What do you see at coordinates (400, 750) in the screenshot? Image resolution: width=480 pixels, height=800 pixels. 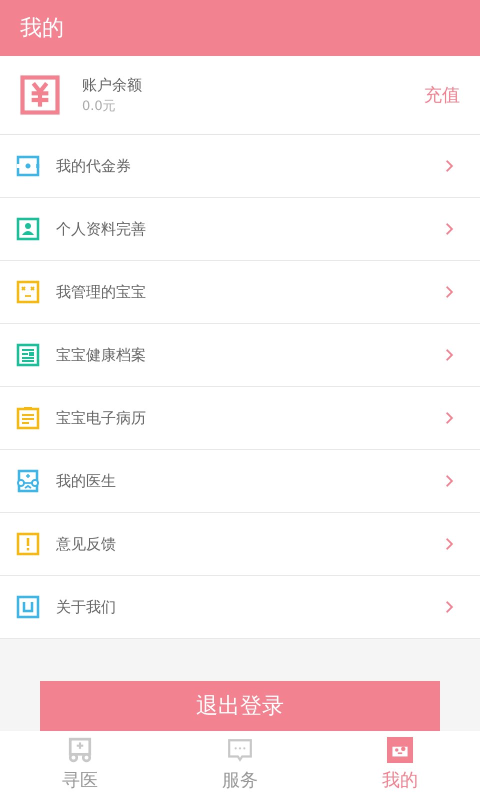 I see `robot-face-icon` at bounding box center [400, 750].